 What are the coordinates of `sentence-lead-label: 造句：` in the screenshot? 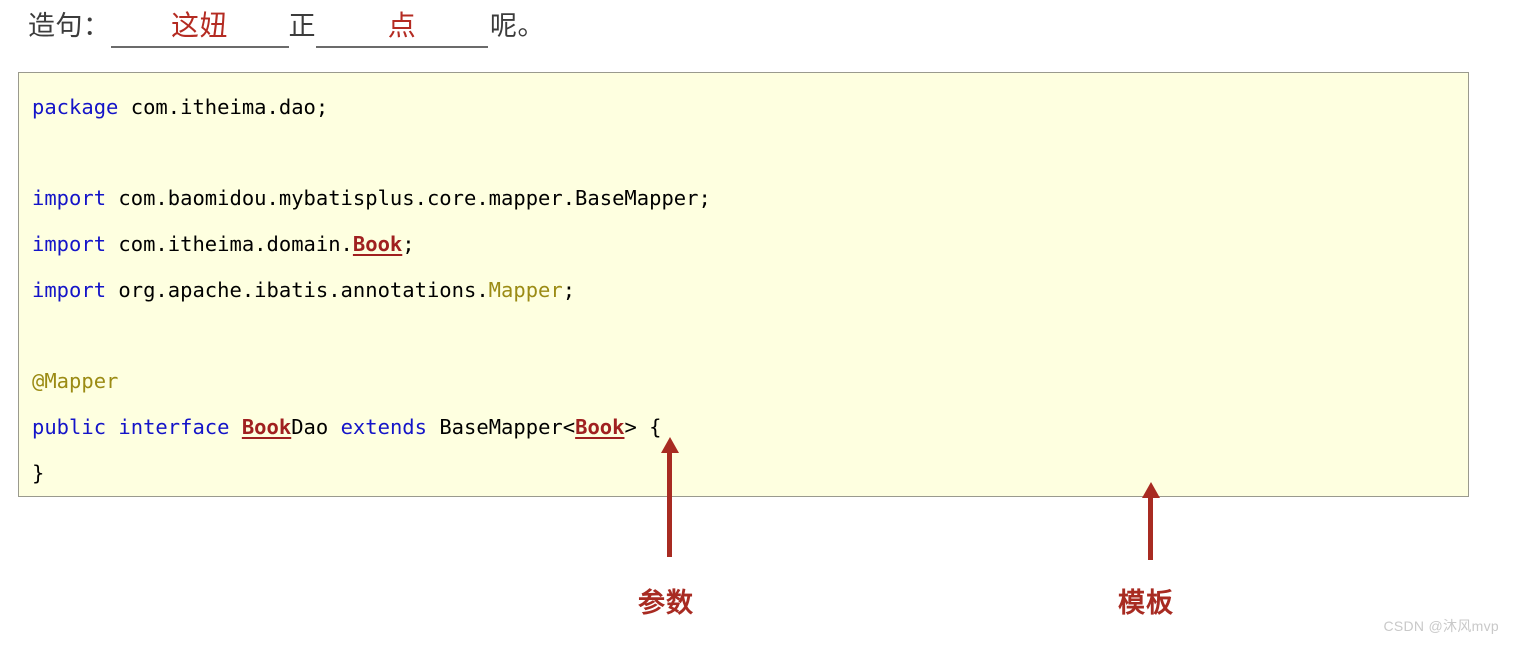 It's located at (69, 26).